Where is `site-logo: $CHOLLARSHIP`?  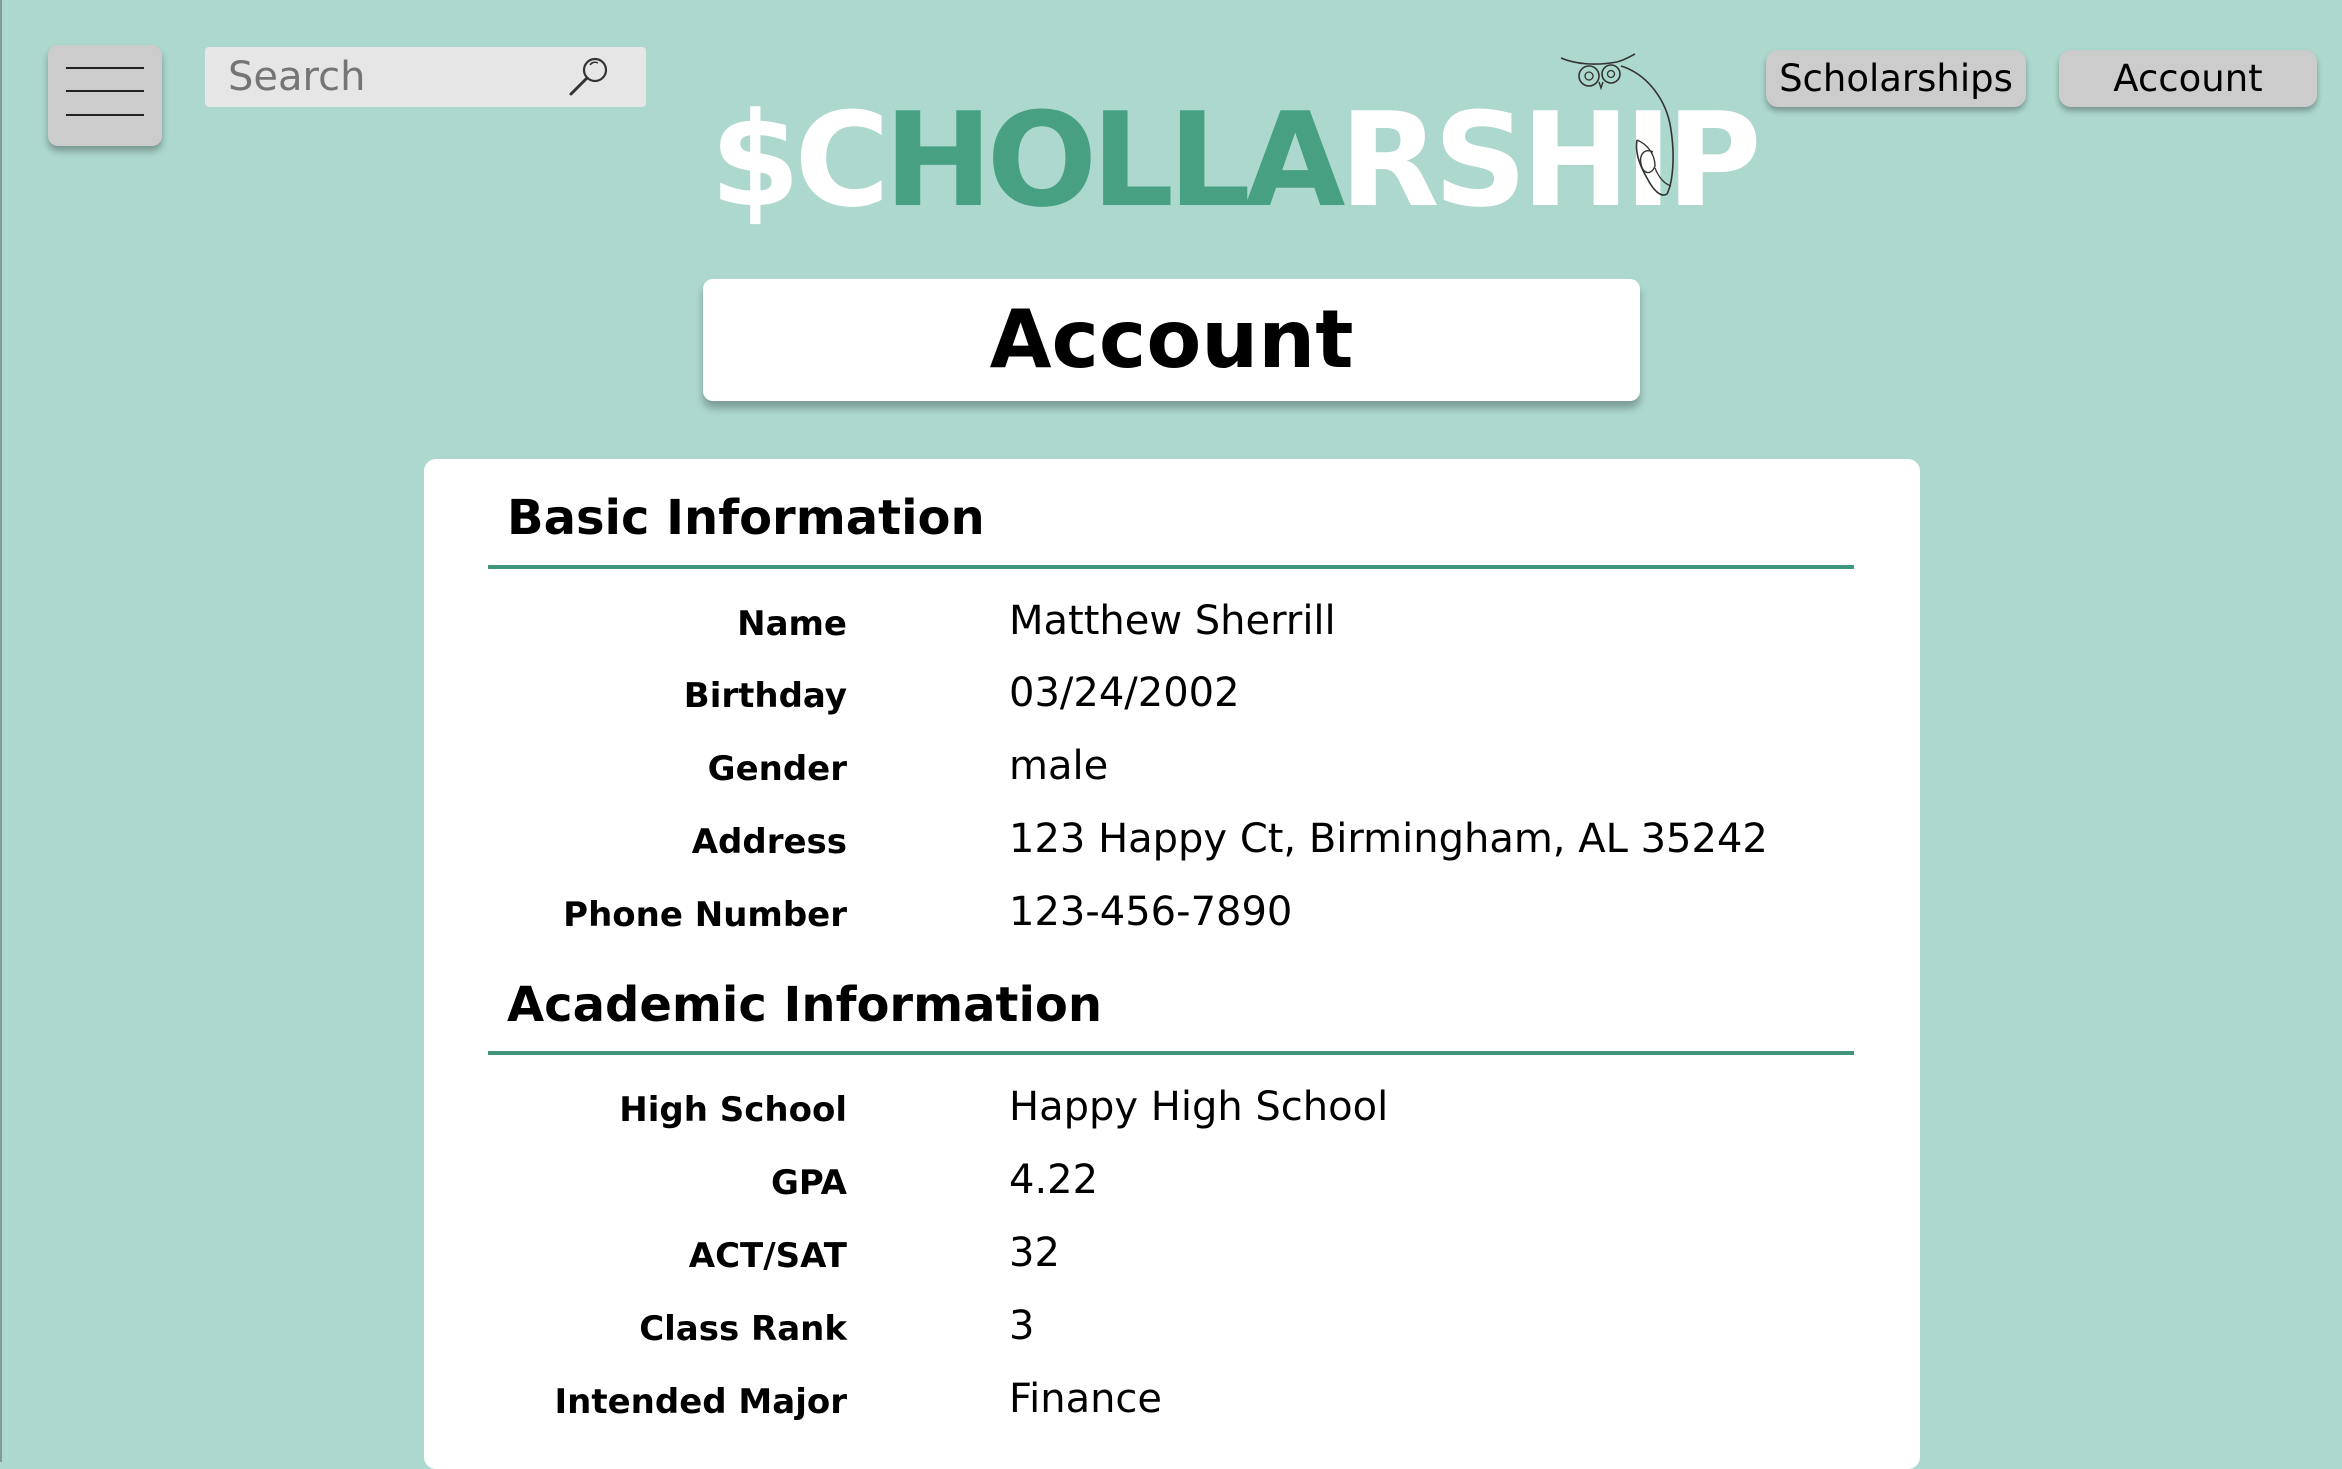 site-logo: $CHOLLARSHIP is located at coordinates (1236, 160).